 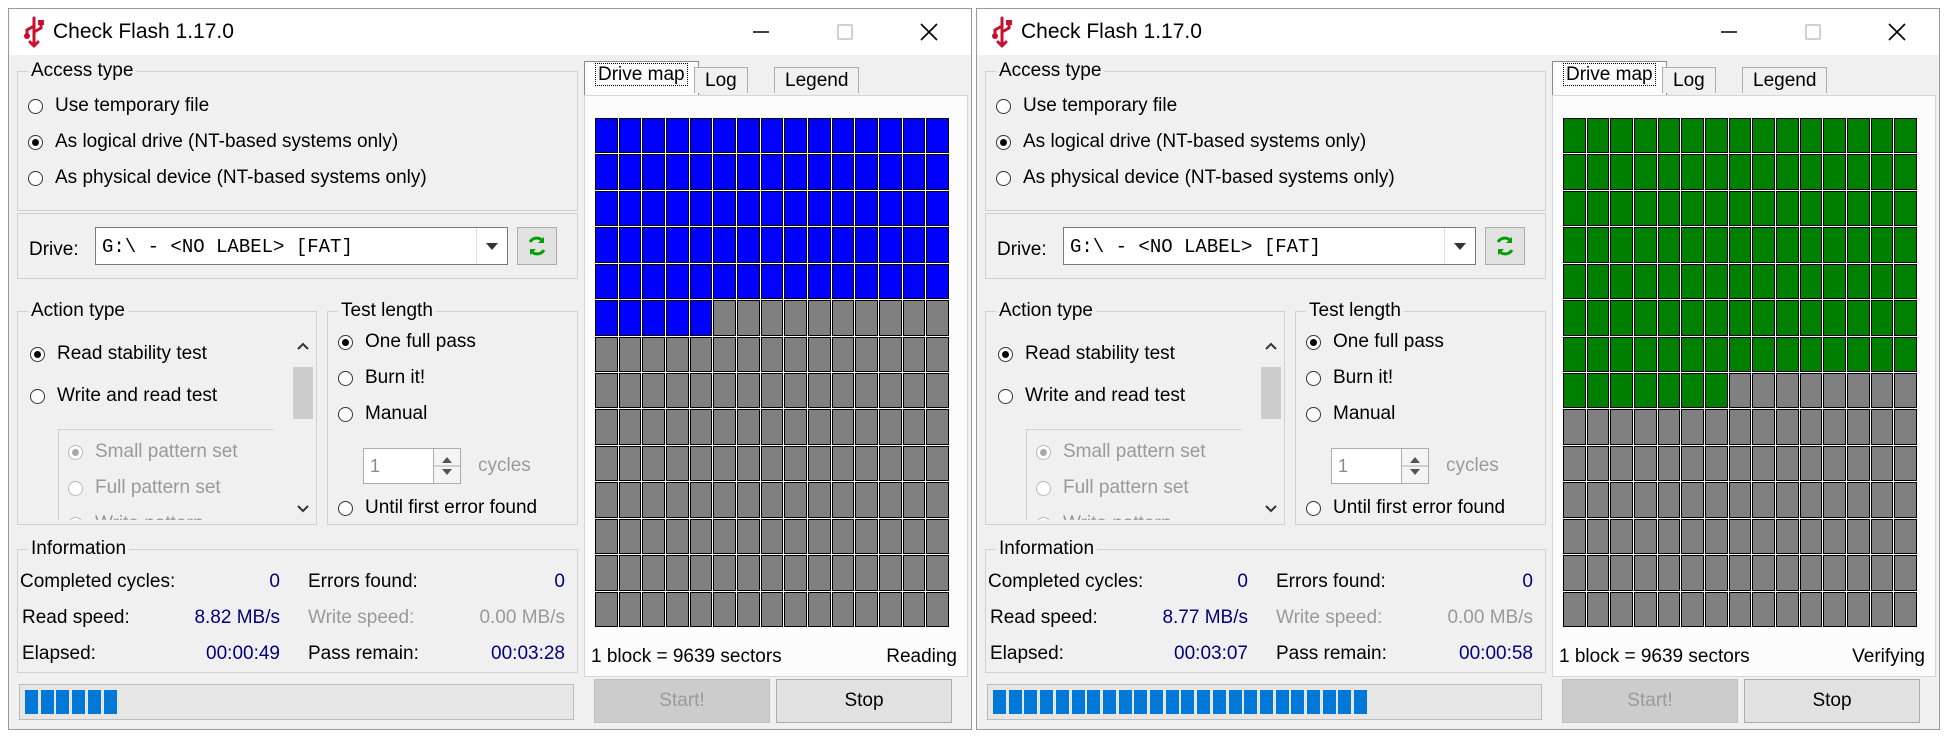 I want to click on option-label: Manual, so click(x=1364, y=413).